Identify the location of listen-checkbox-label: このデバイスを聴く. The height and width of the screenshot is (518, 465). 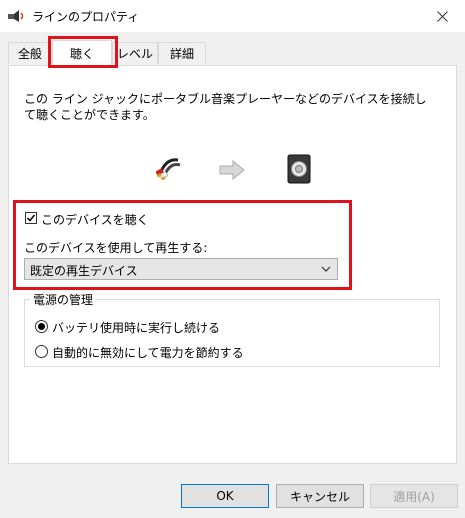
(95, 219).